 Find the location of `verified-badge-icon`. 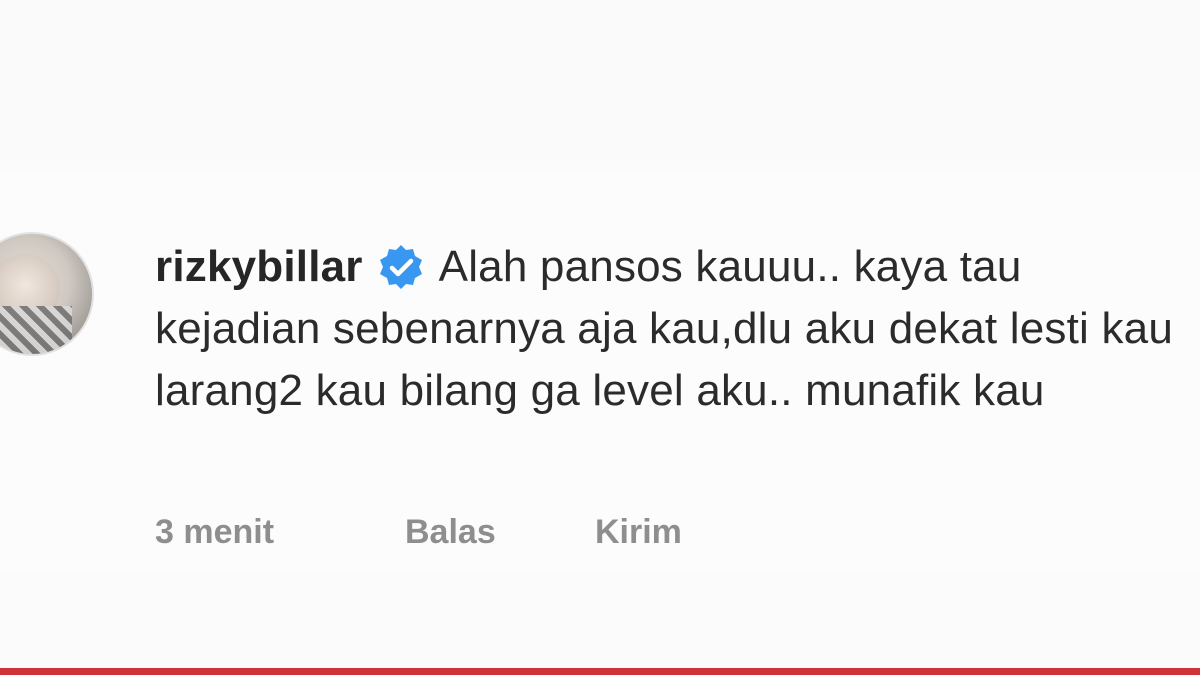

verified-badge-icon is located at coordinates (400, 267).